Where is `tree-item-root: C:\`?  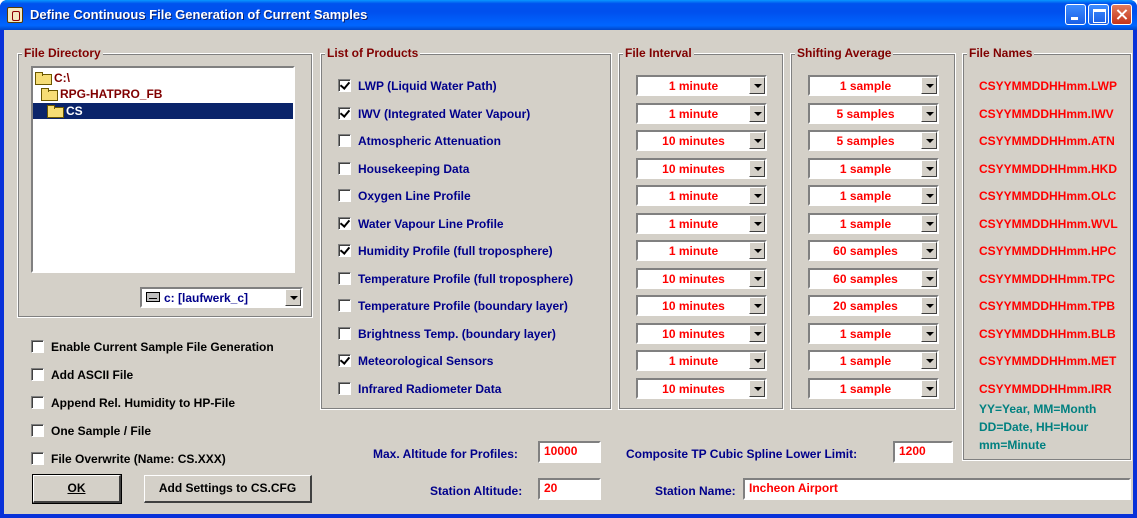 tree-item-root: C:\ is located at coordinates (52, 78).